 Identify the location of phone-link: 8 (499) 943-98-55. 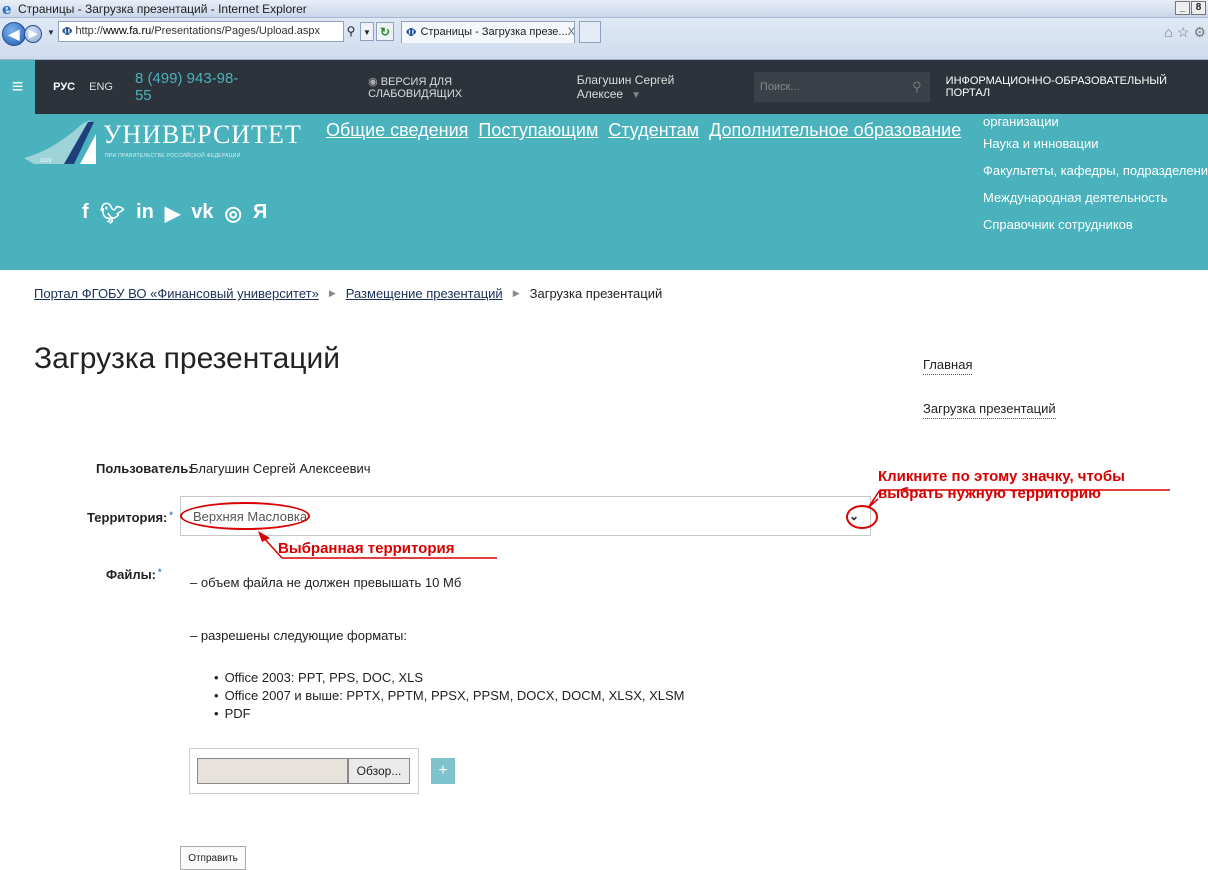
(193, 87).